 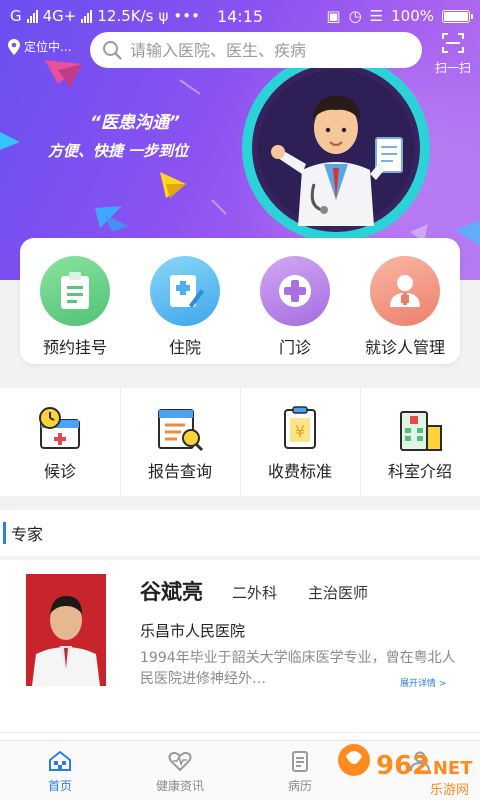 I want to click on fee-standard-icon: ¥, so click(x=300, y=427).